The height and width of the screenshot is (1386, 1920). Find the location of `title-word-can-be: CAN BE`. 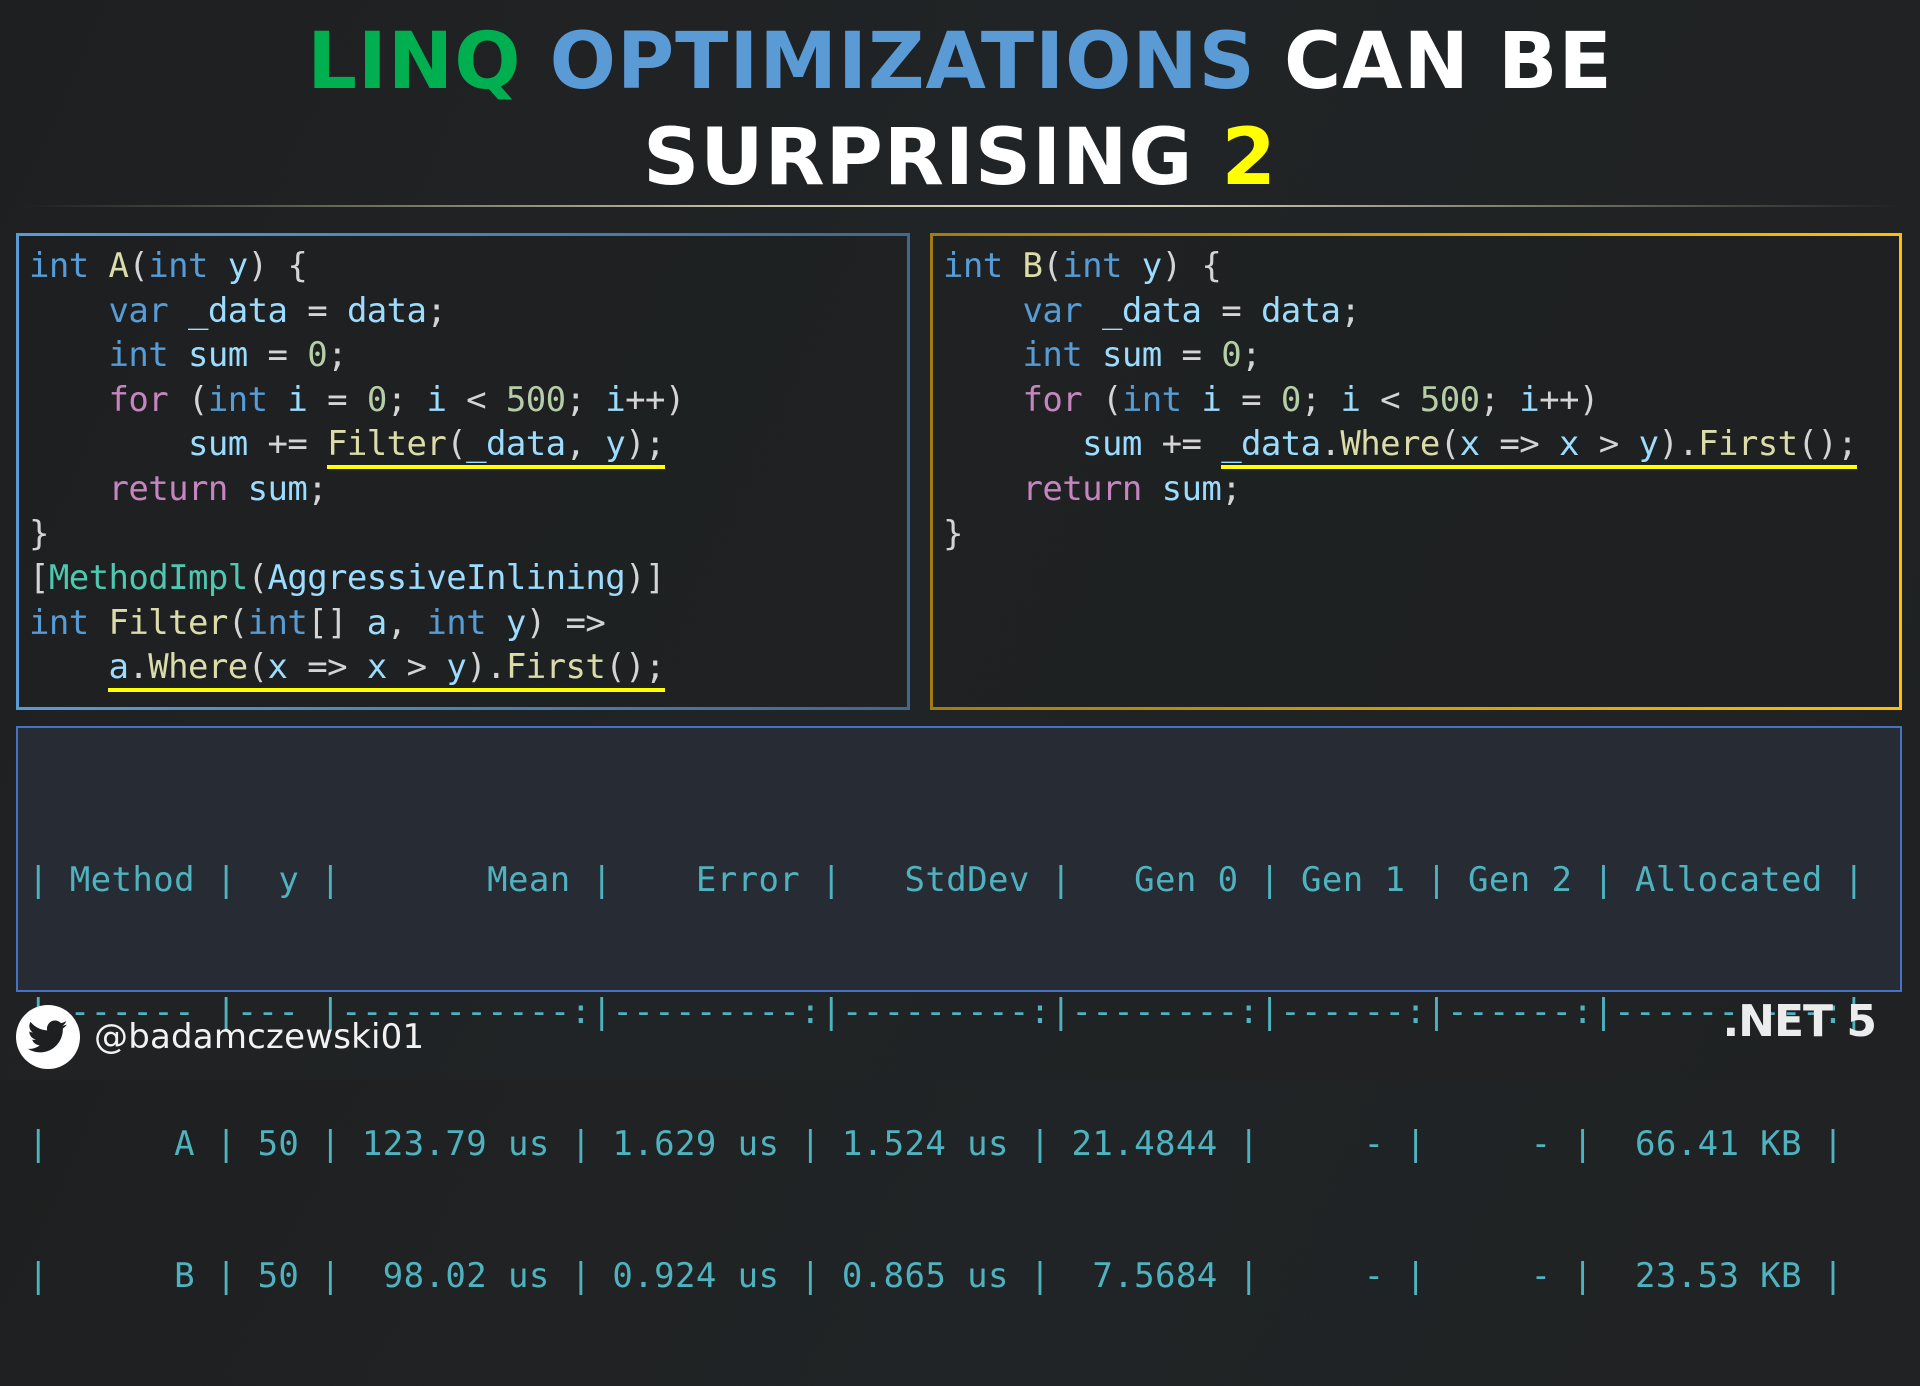

title-word-can-be: CAN BE is located at coordinates (1434, 62).